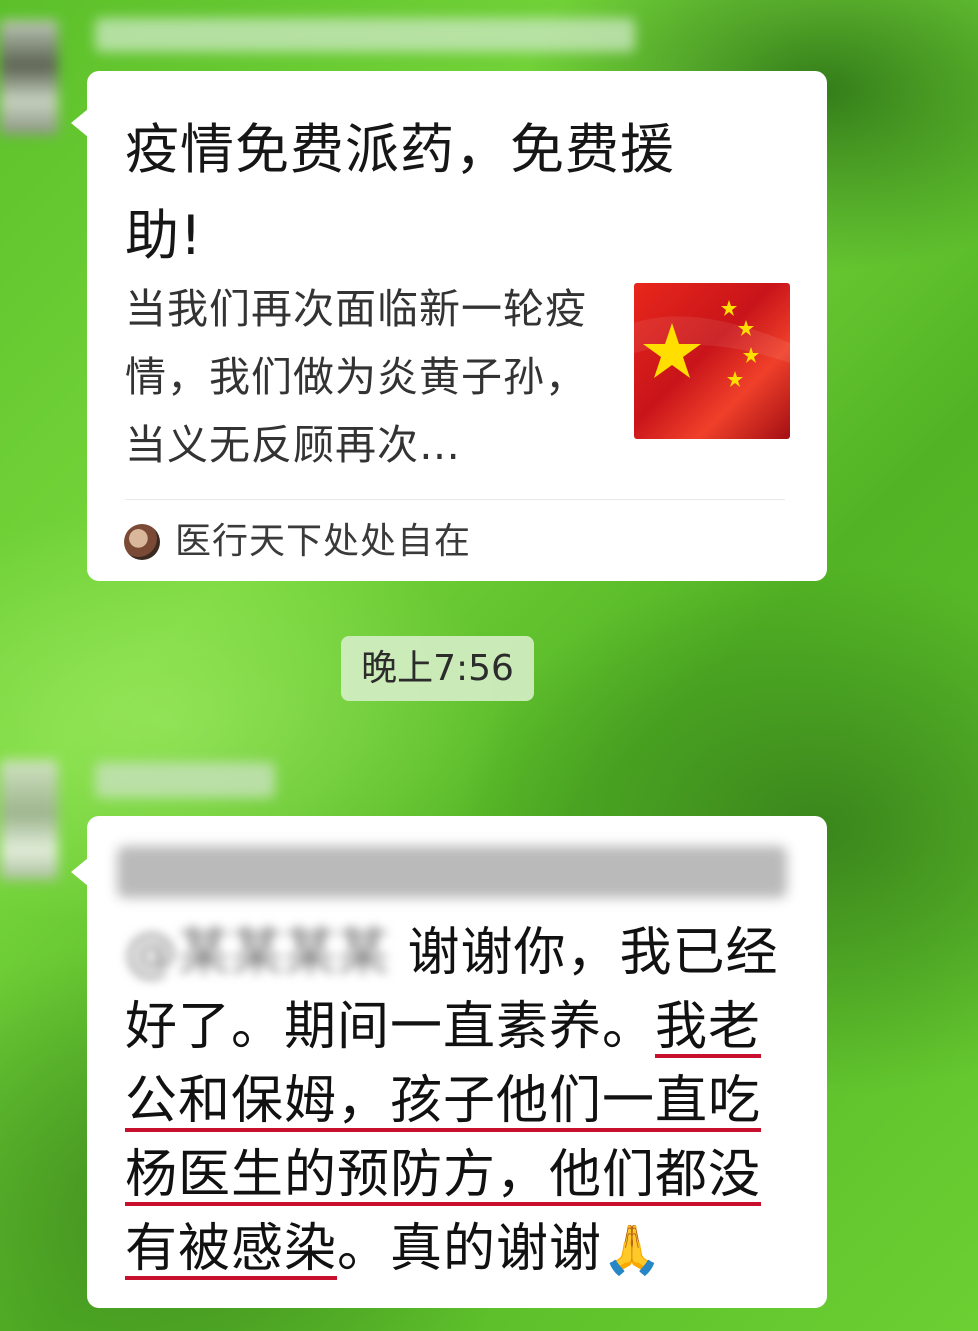 This screenshot has height=1331, width=978. Describe the element at coordinates (400, 192) in the screenshot. I see `card-title: 疫情免费派药，免费援助!` at that location.